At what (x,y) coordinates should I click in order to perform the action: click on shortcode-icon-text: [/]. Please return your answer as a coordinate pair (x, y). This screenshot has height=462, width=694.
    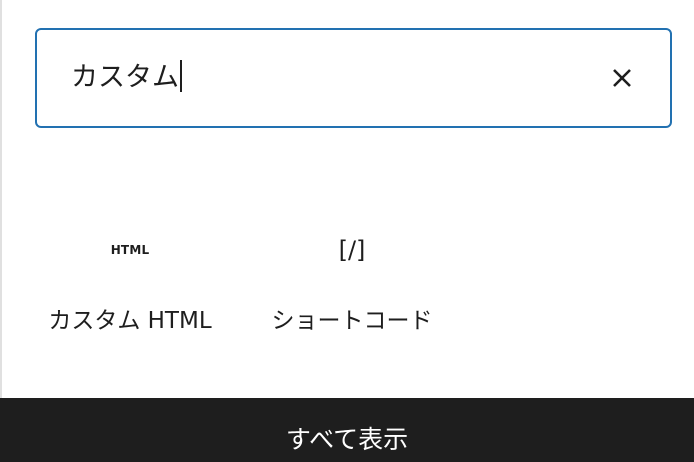
    Looking at the image, I should click on (352, 250).